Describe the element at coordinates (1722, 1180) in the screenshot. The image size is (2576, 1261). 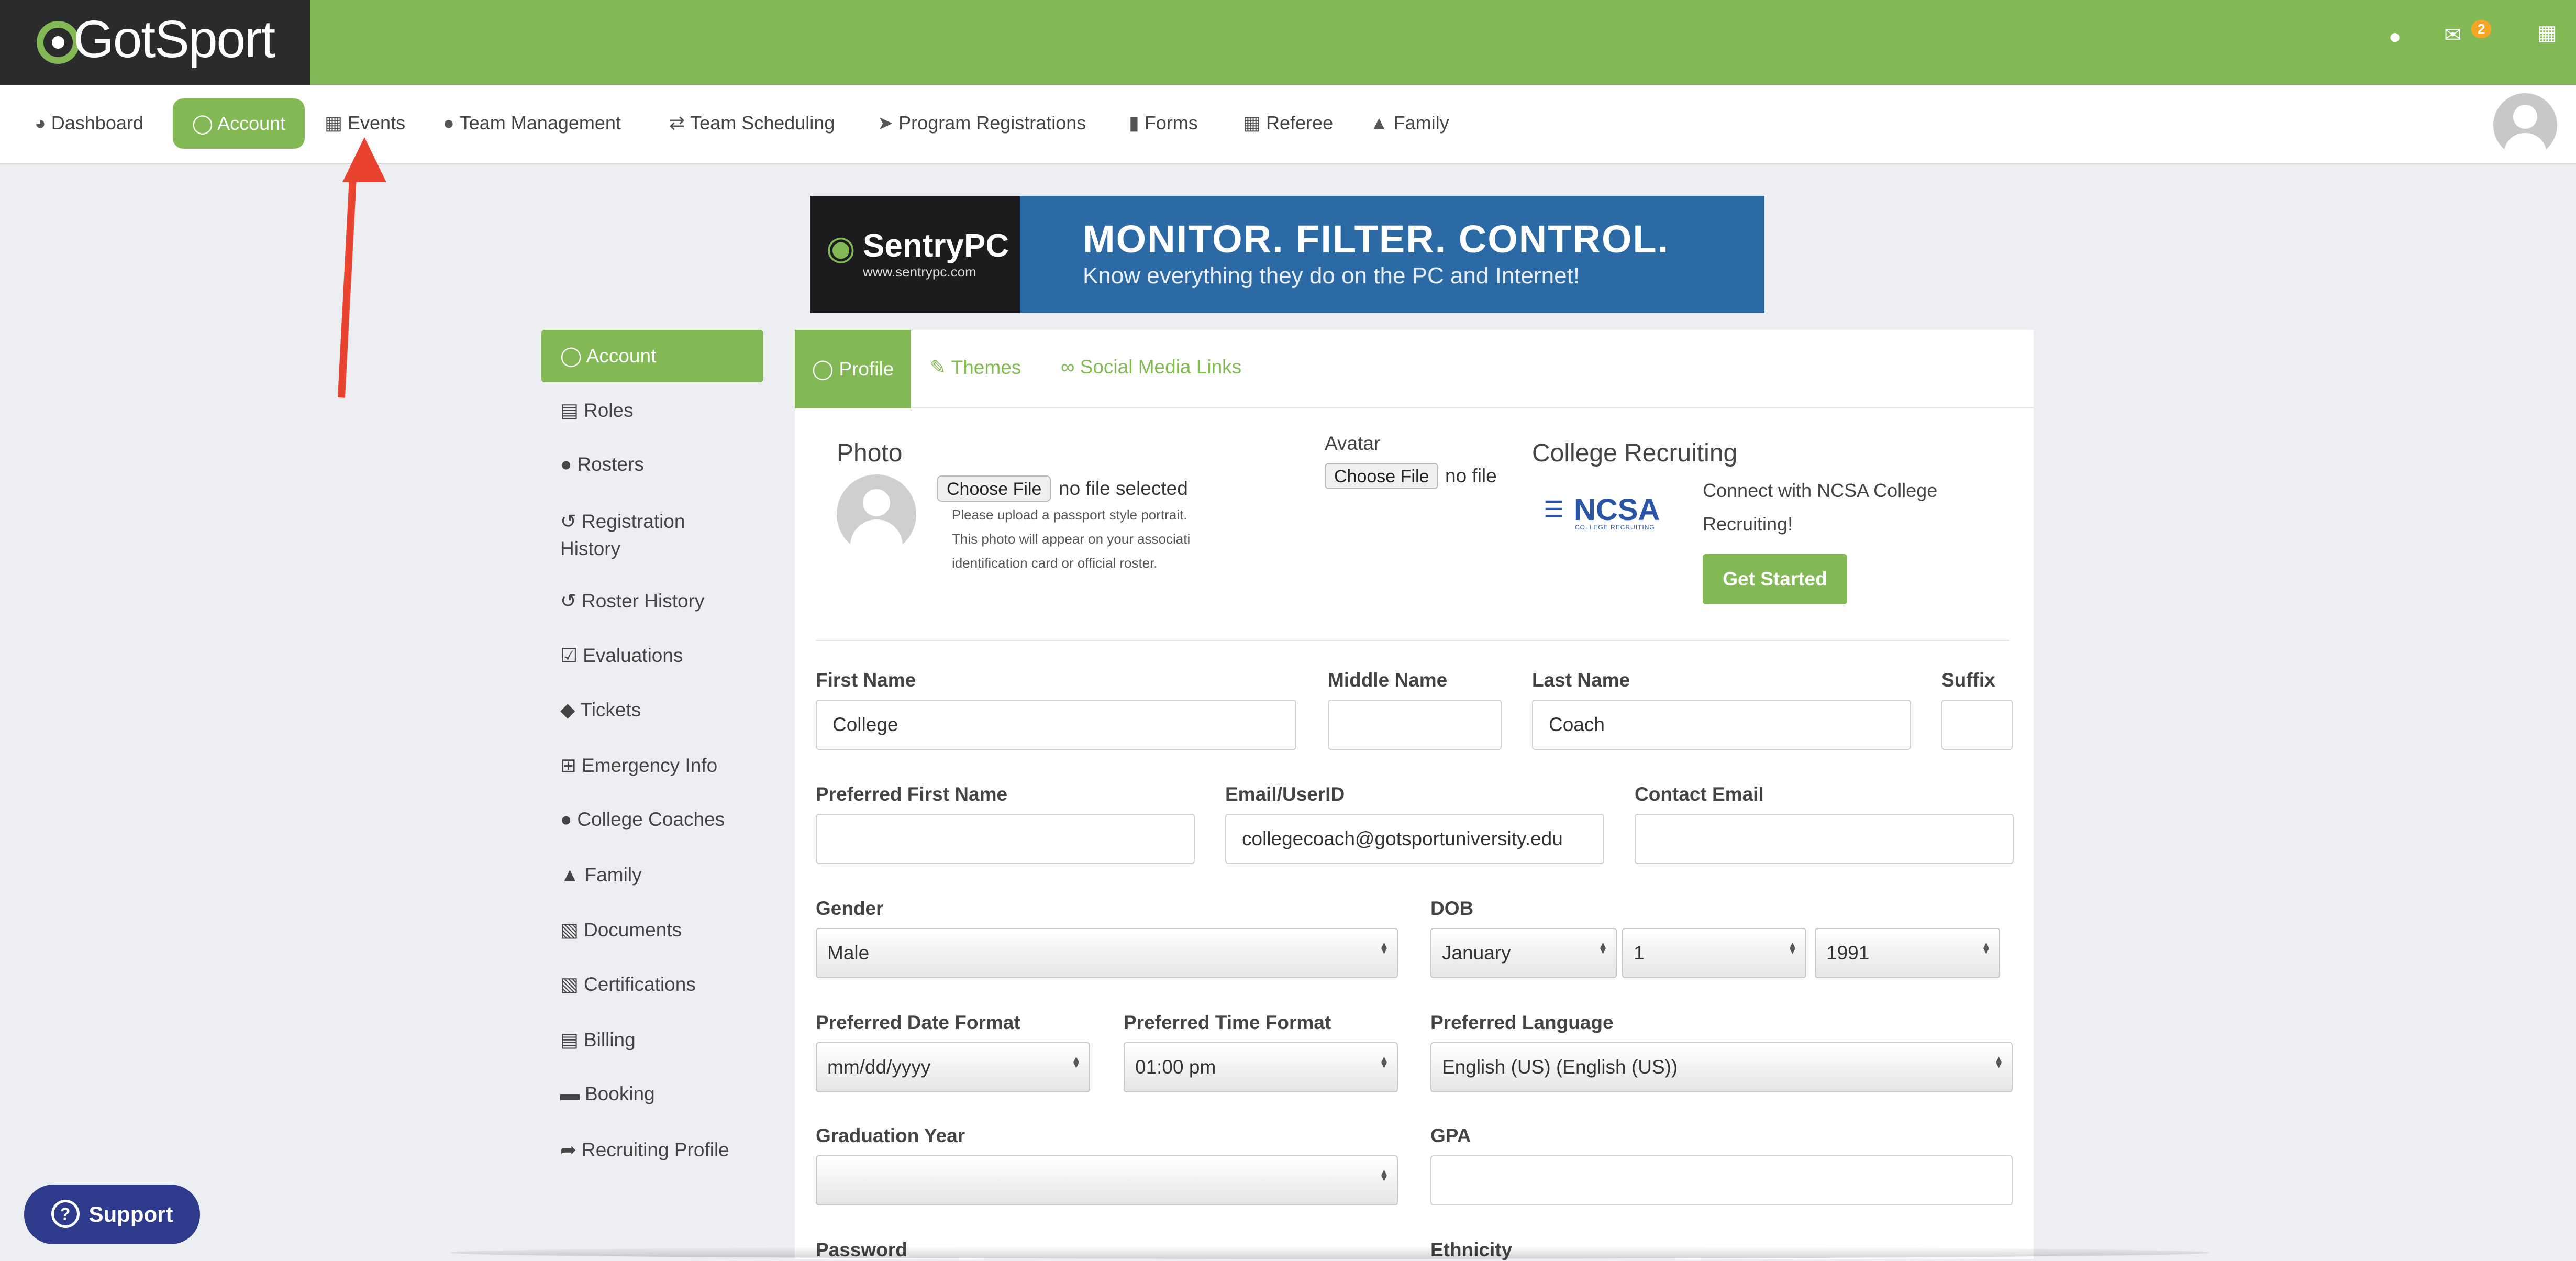
I see `gpa-input` at that location.